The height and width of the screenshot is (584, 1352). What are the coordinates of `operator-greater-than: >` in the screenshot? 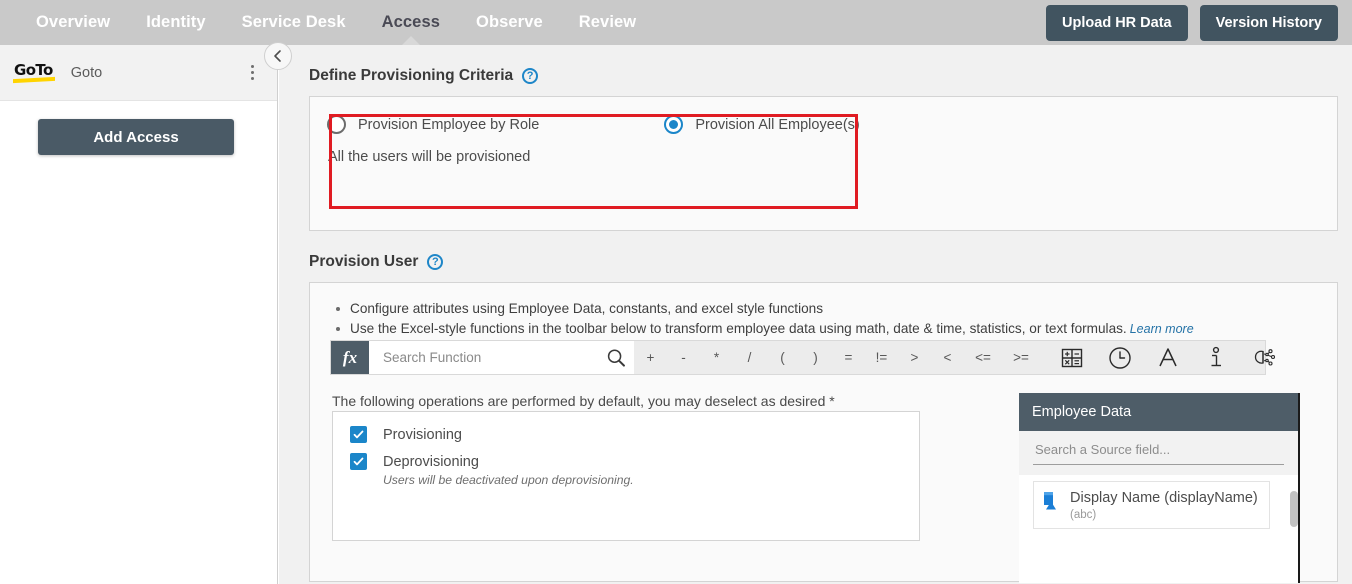 It's located at (914, 357).